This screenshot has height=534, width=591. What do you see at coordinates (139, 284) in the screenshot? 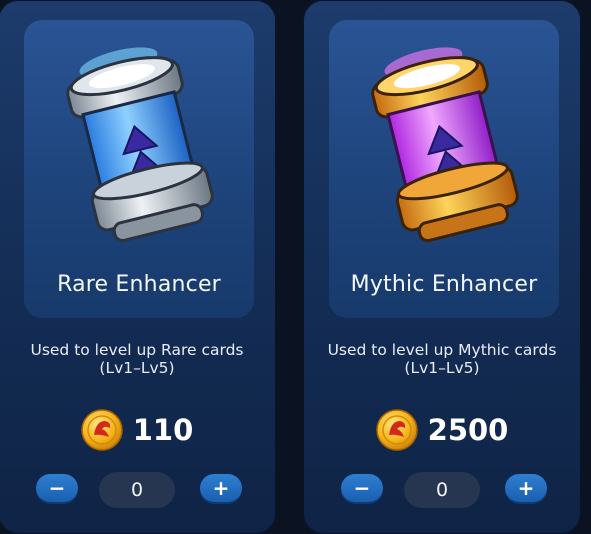
I see `card-title: Rare Enhancer` at bounding box center [139, 284].